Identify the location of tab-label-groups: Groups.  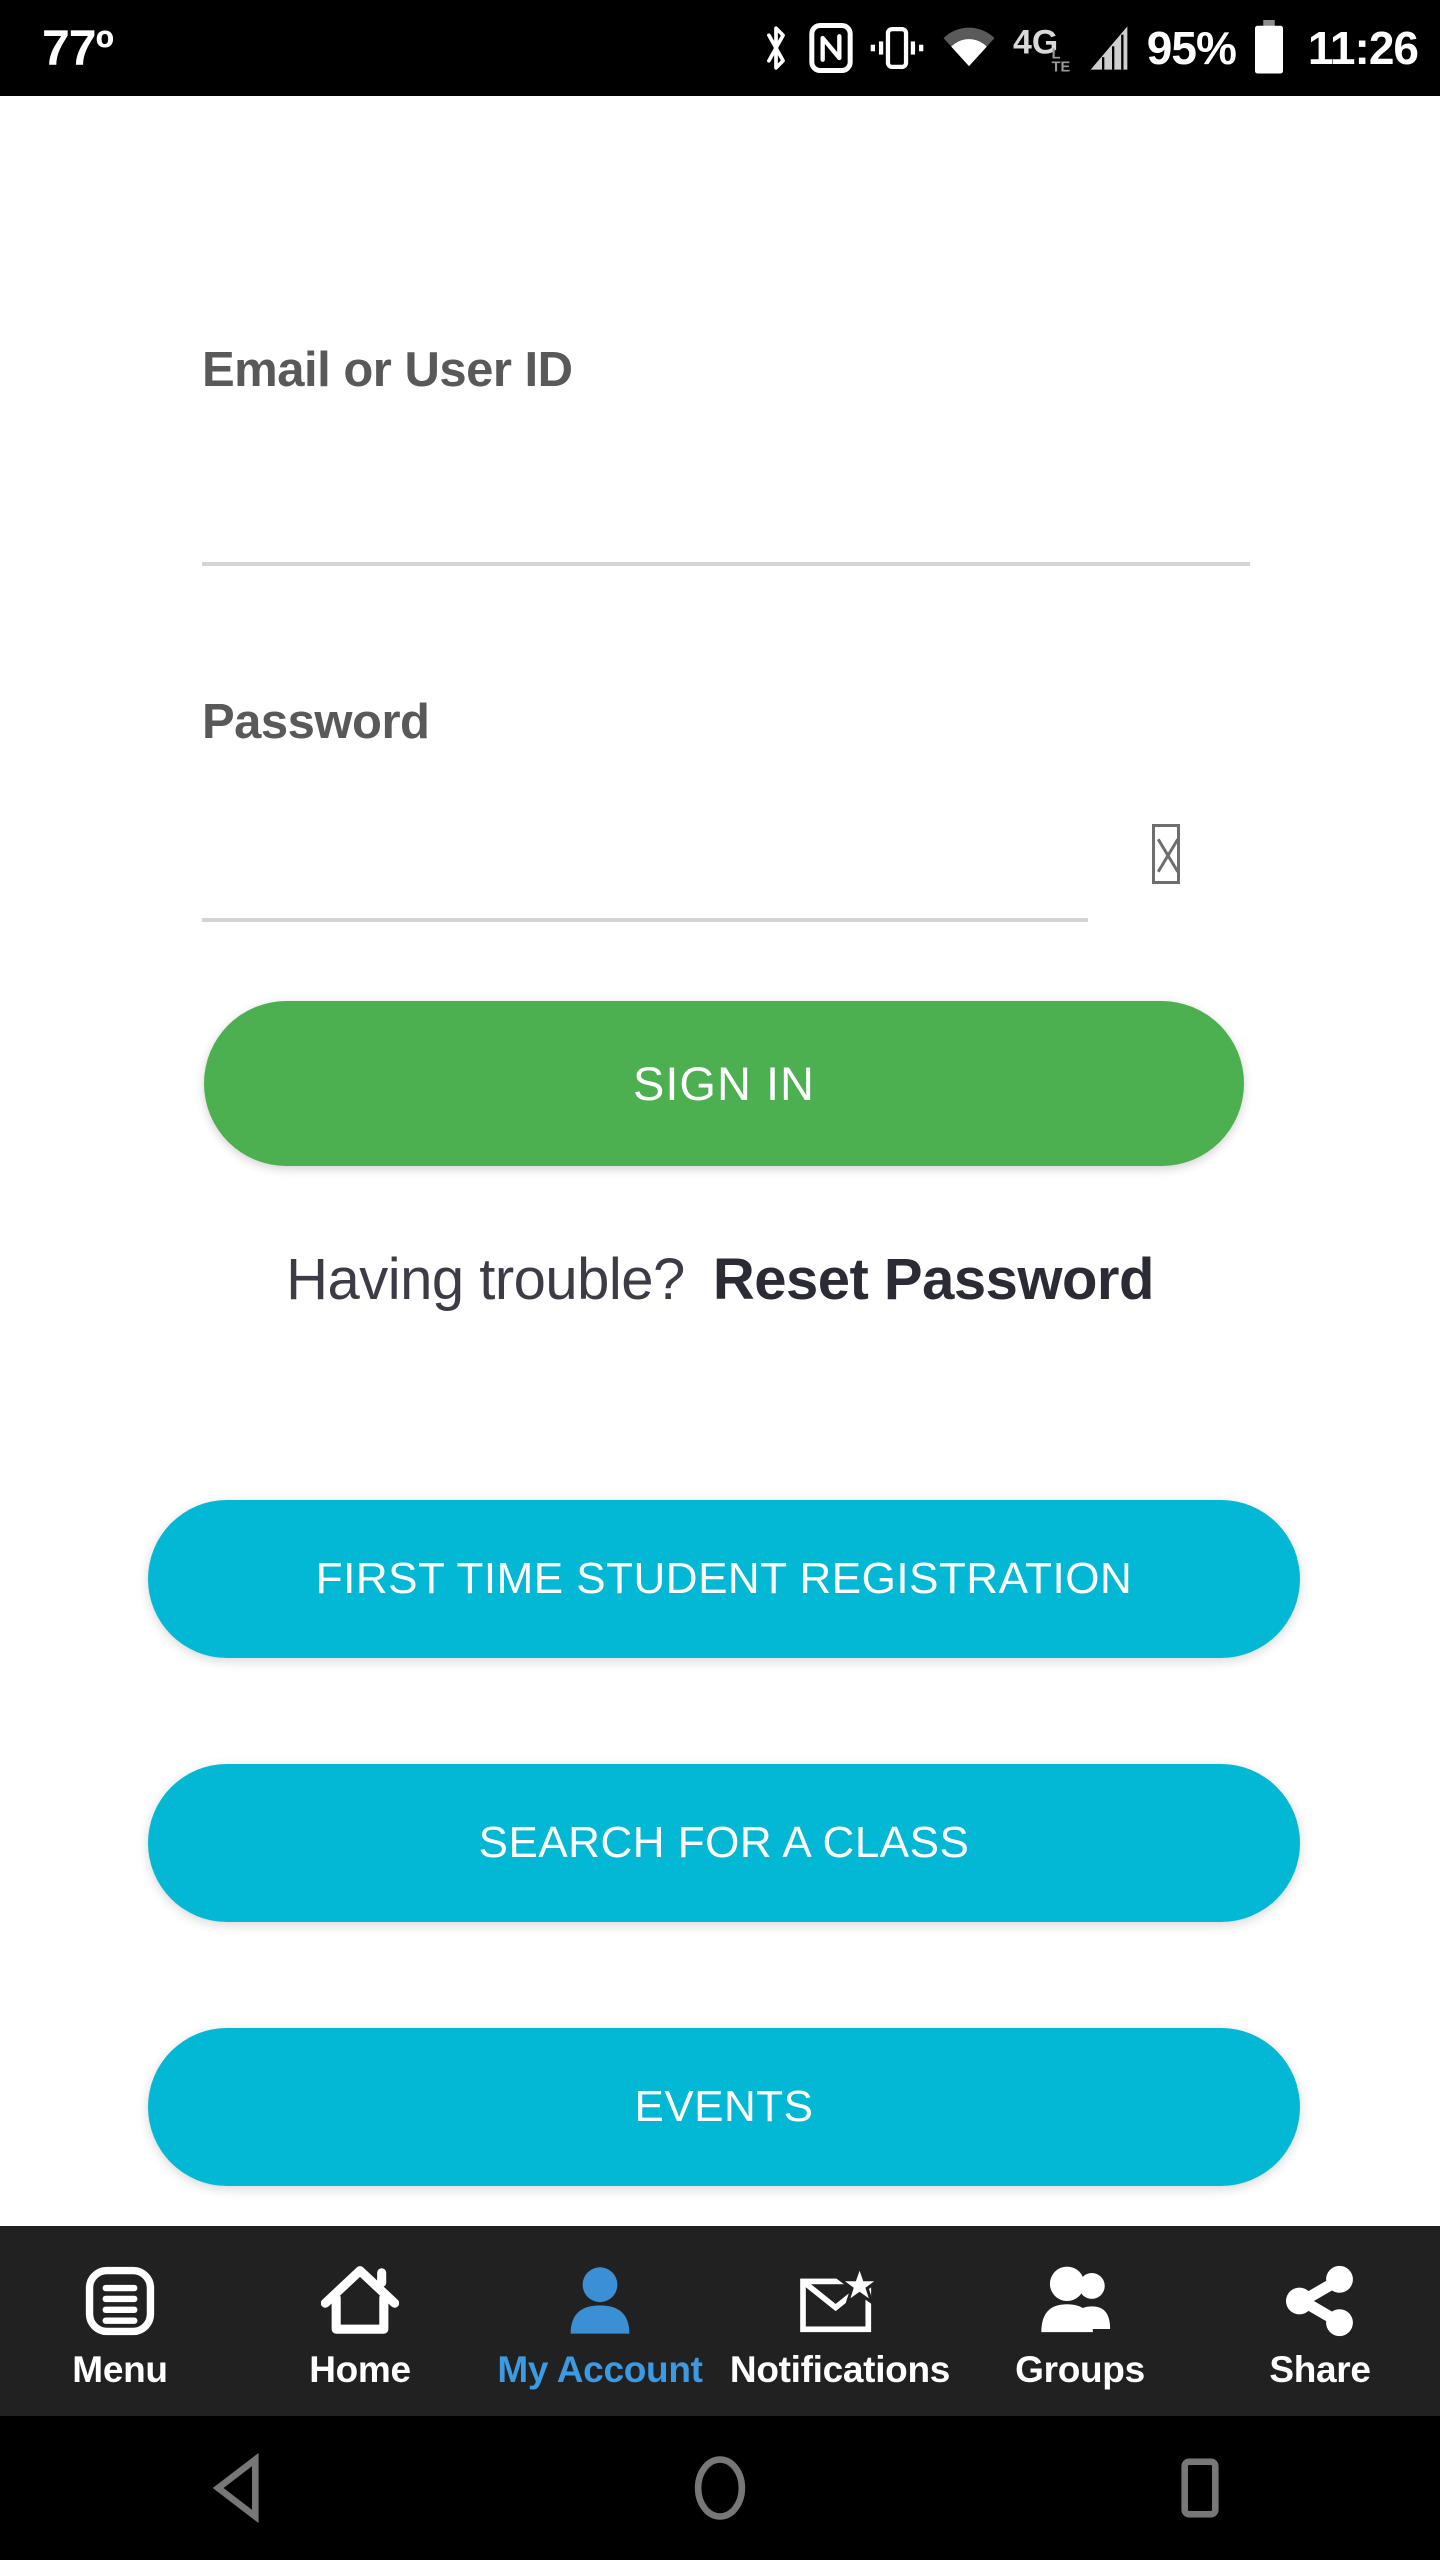
(1080, 2369).